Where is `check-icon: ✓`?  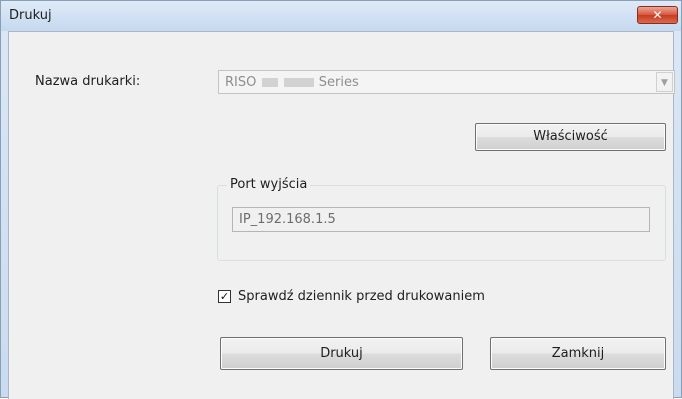 check-icon: ✓ is located at coordinates (224, 296).